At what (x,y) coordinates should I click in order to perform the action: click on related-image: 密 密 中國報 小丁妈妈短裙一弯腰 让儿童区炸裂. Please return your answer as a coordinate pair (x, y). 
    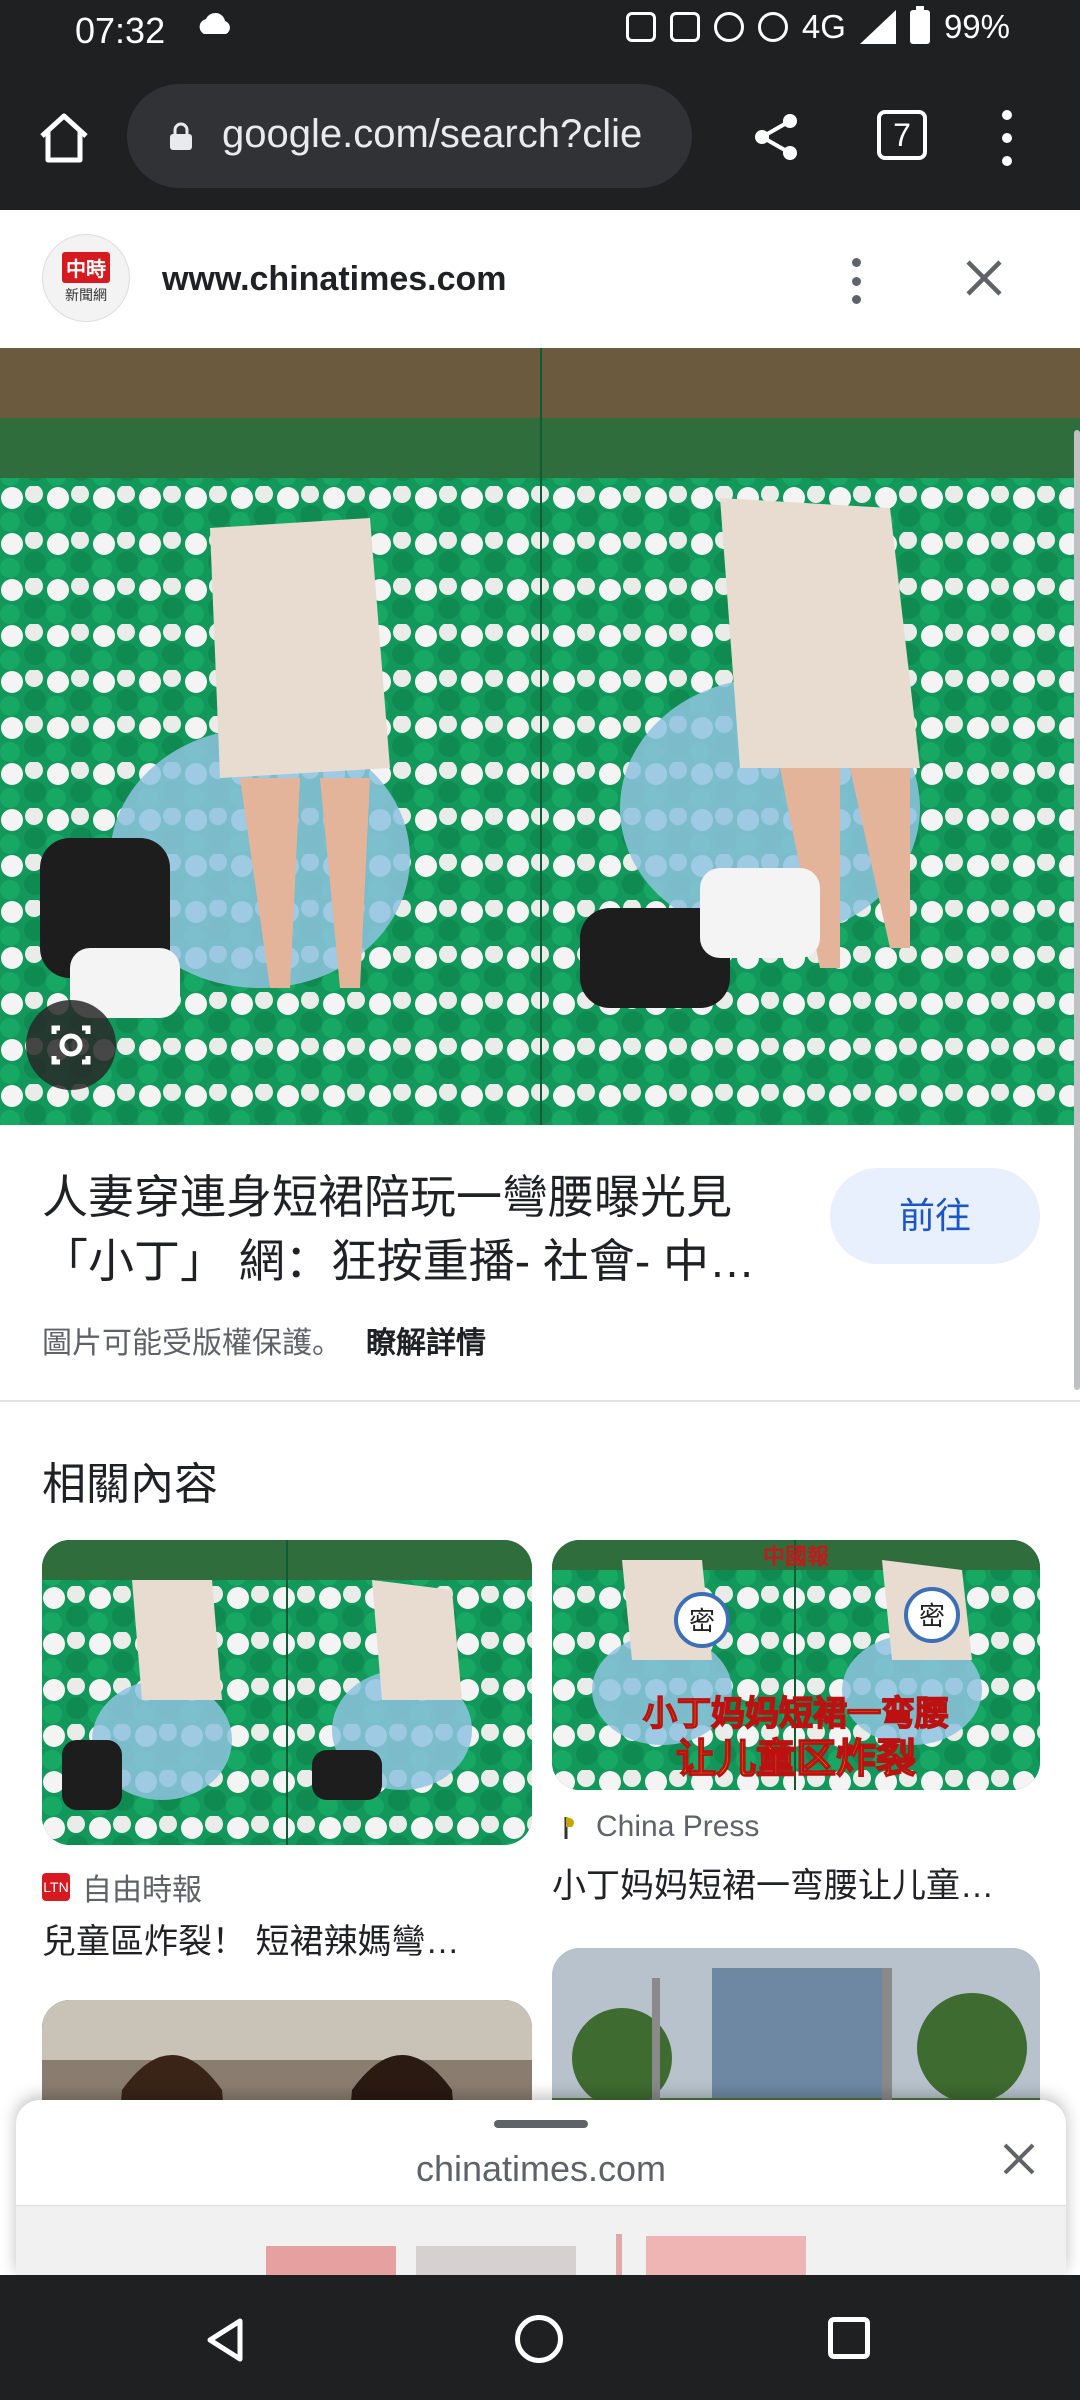
    Looking at the image, I should click on (796, 1665).